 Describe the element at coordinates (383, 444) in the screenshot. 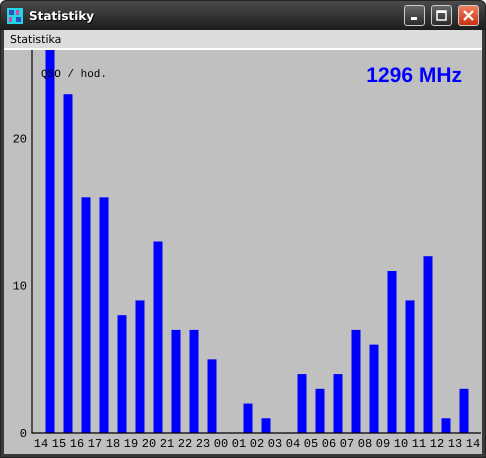

I see `x-tick-label: 09` at that location.